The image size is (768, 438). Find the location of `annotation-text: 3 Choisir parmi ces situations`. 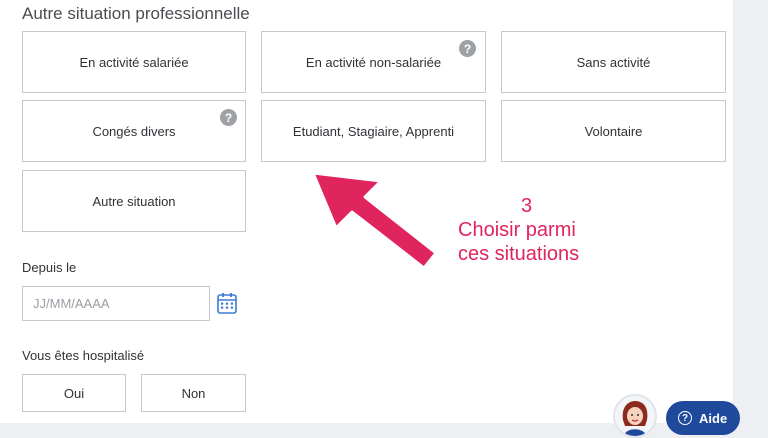

annotation-text: 3 Choisir parmi ces situations is located at coordinates (518, 230).